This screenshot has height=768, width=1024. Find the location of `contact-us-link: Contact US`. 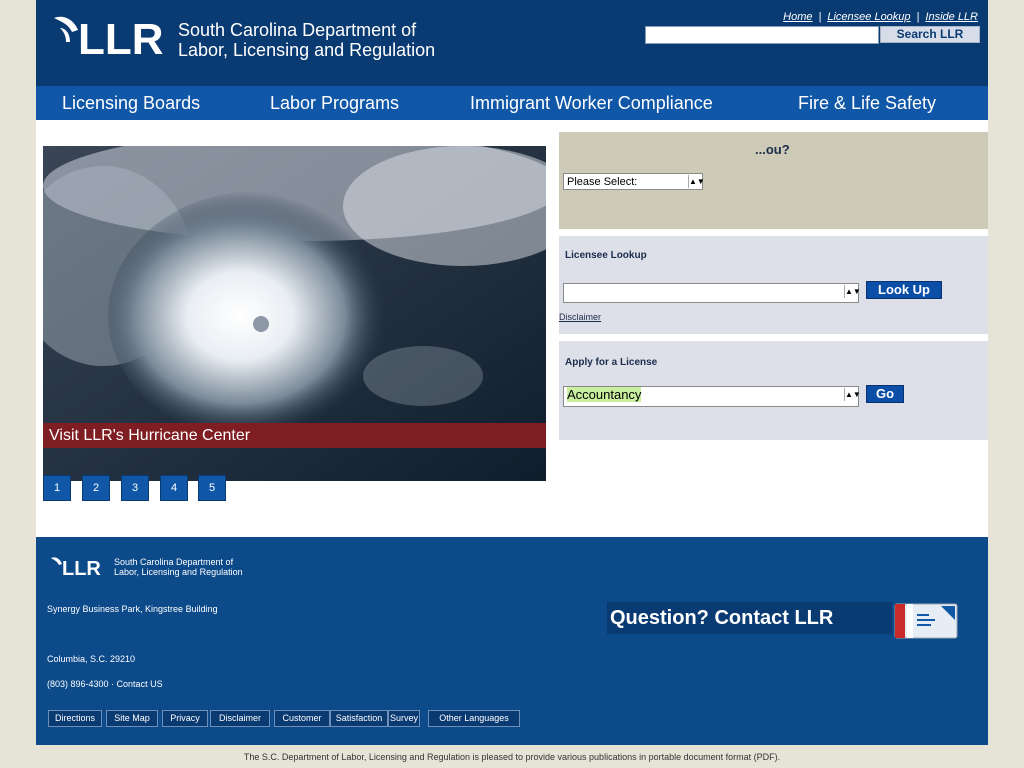

contact-us-link: Contact US is located at coordinates (140, 684).